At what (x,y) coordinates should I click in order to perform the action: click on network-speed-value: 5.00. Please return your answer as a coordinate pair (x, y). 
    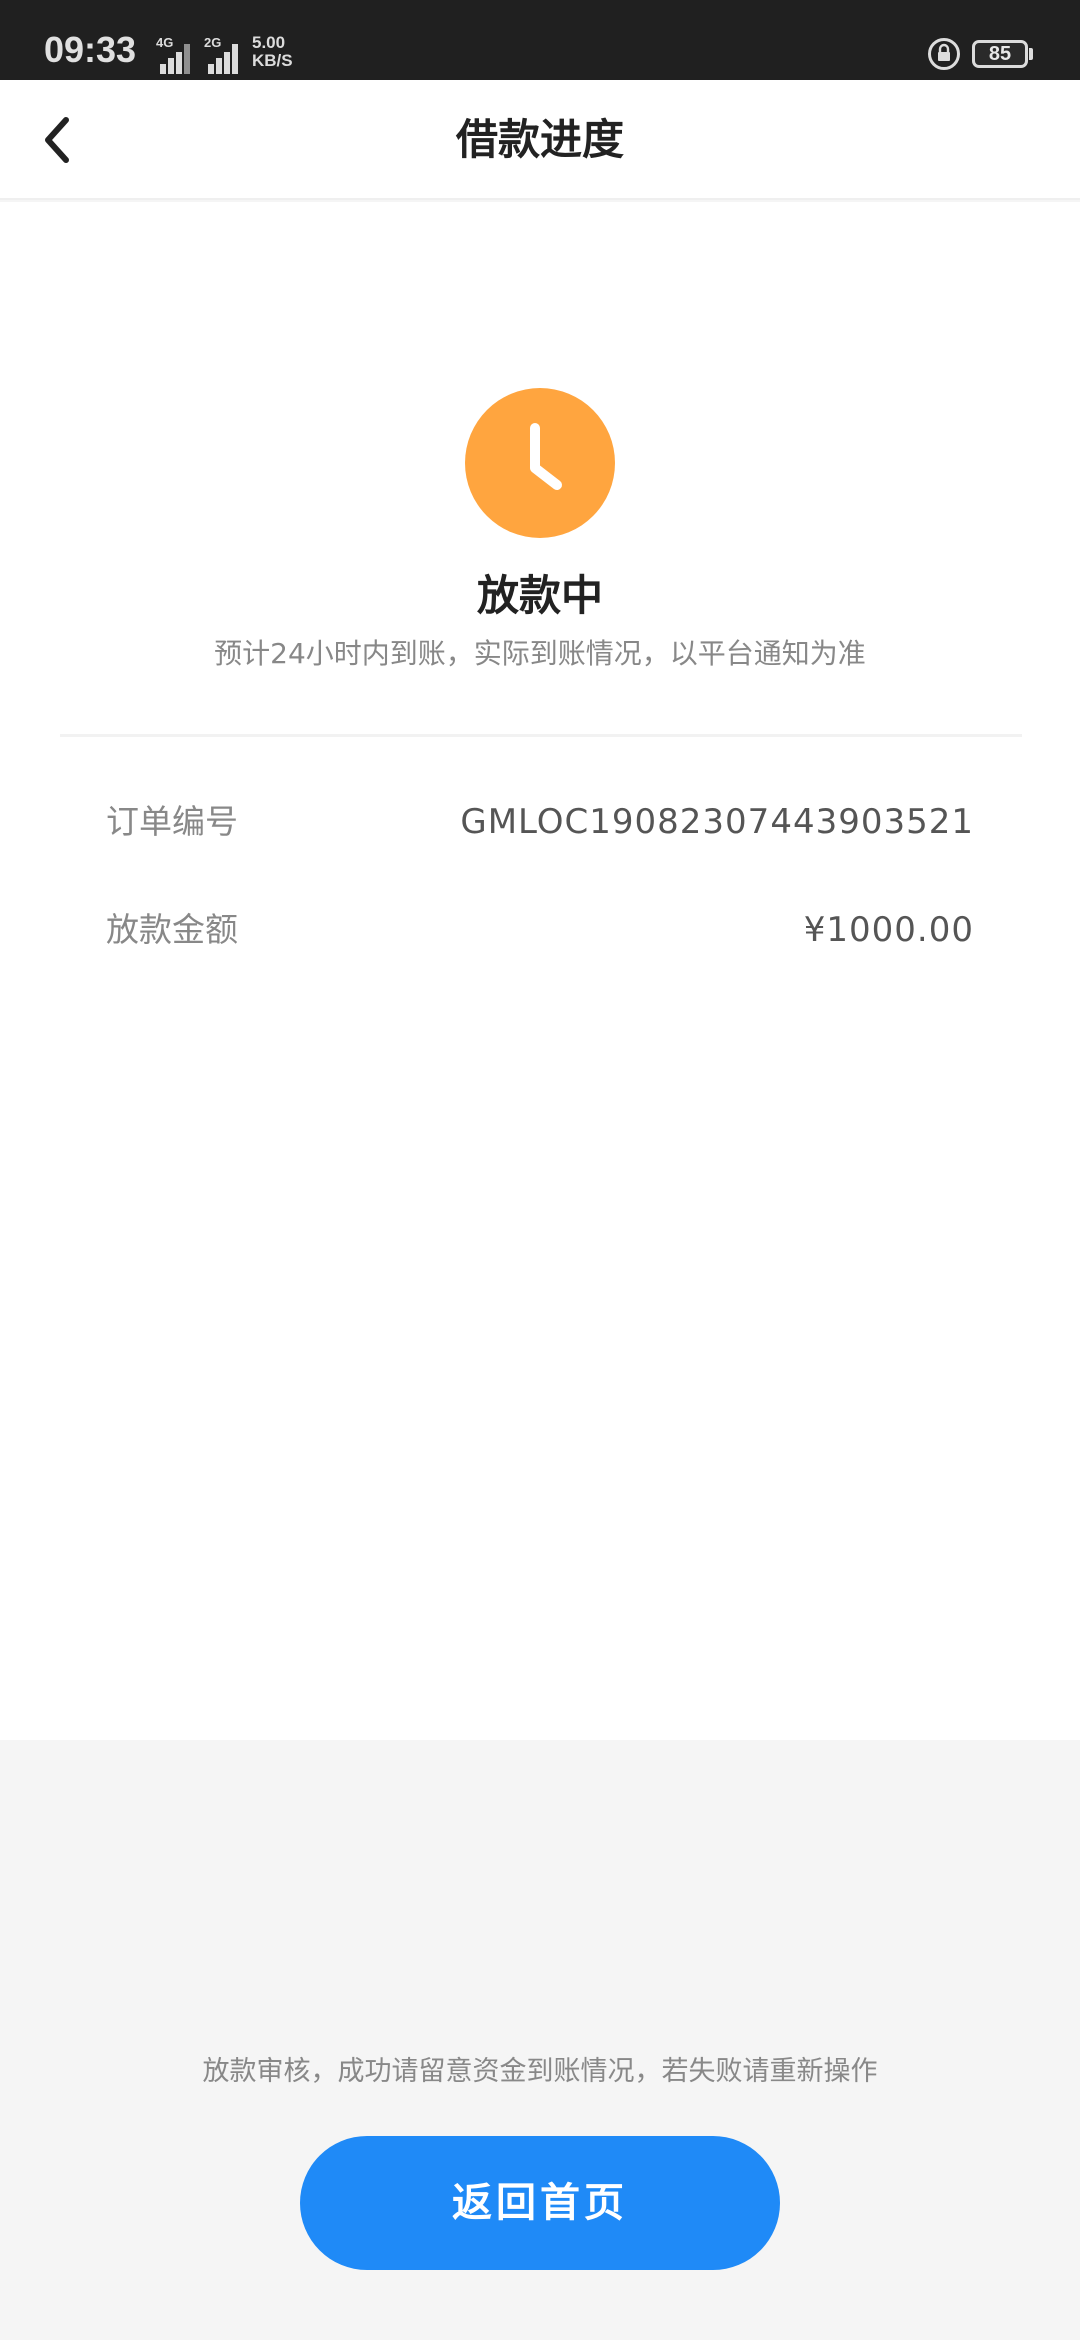
    Looking at the image, I should click on (269, 42).